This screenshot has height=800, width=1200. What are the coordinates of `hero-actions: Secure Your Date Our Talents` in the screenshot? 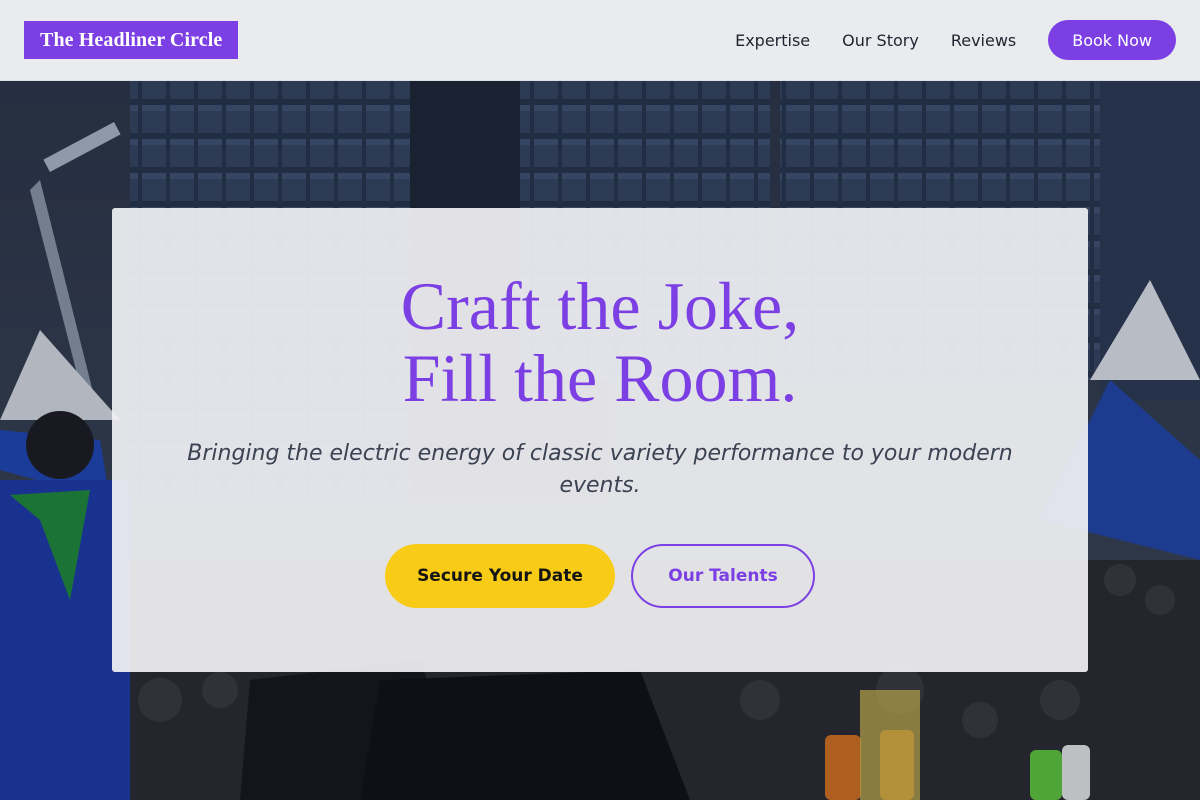 It's located at (600, 576).